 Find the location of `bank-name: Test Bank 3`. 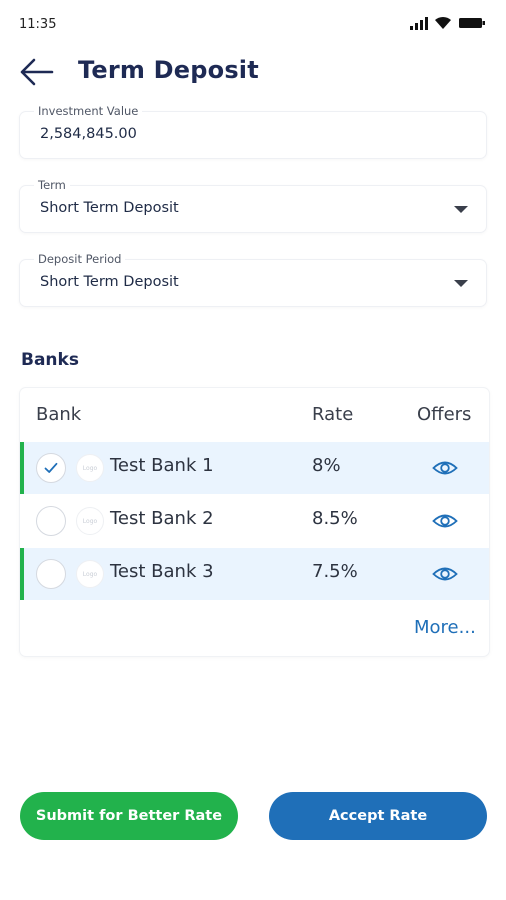

bank-name: Test Bank 3 is located at coordinates (162, 571).